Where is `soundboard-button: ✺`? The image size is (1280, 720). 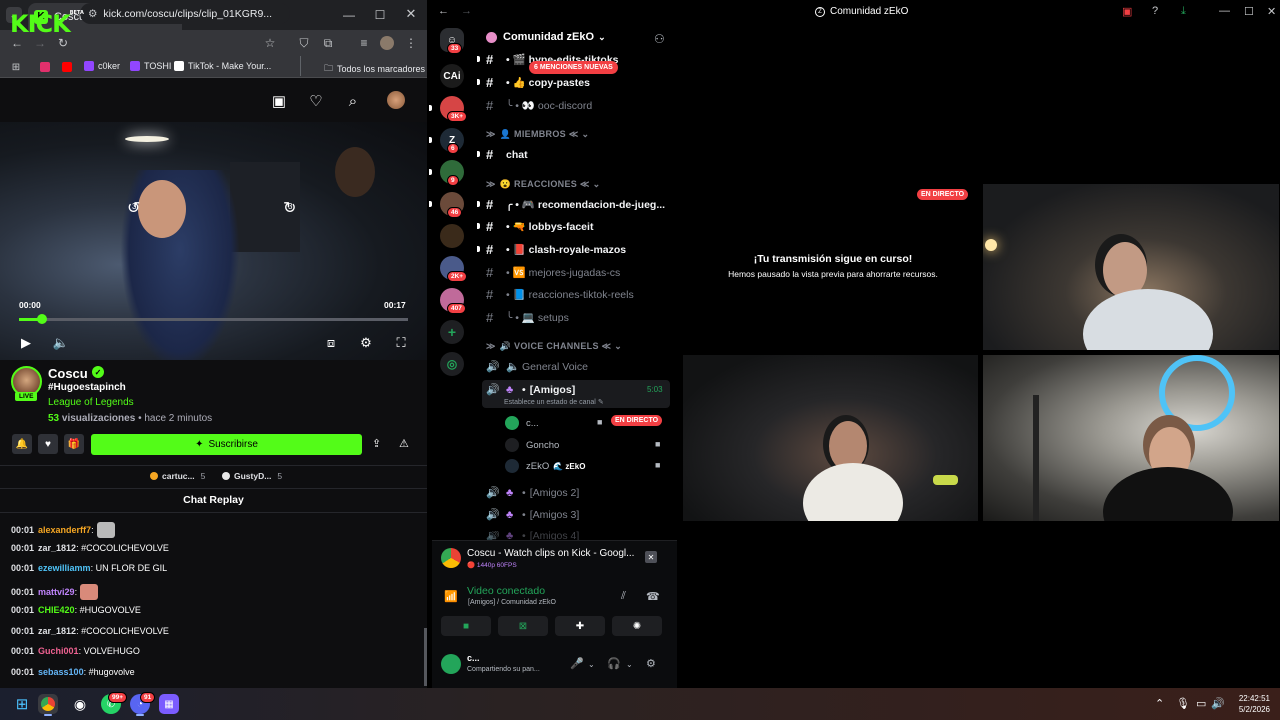 soundboard-button: ✺ is located at coordinates (637, 626).